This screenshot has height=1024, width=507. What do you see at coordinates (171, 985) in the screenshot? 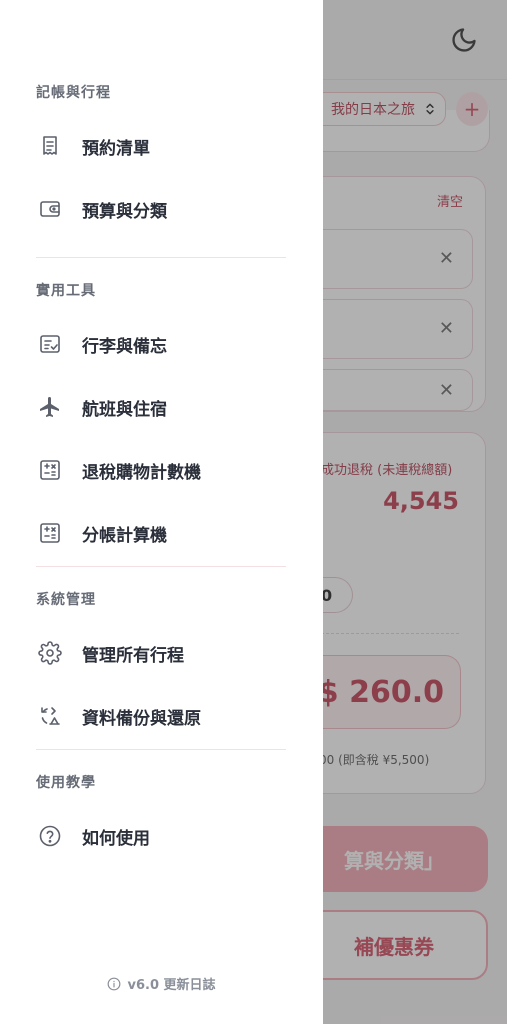
I see `version-label: v6.0 更新日誌` at bounding box center [171, 985].